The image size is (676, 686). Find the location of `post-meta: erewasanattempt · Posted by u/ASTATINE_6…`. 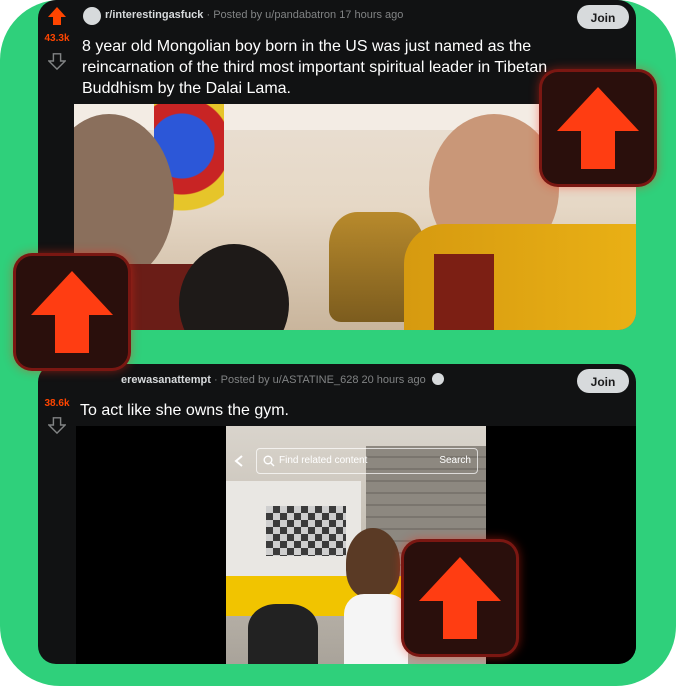

post-meta: erewasanattempt · Posted by u/ASTATINE_6… is located at coordinates (282, 379).